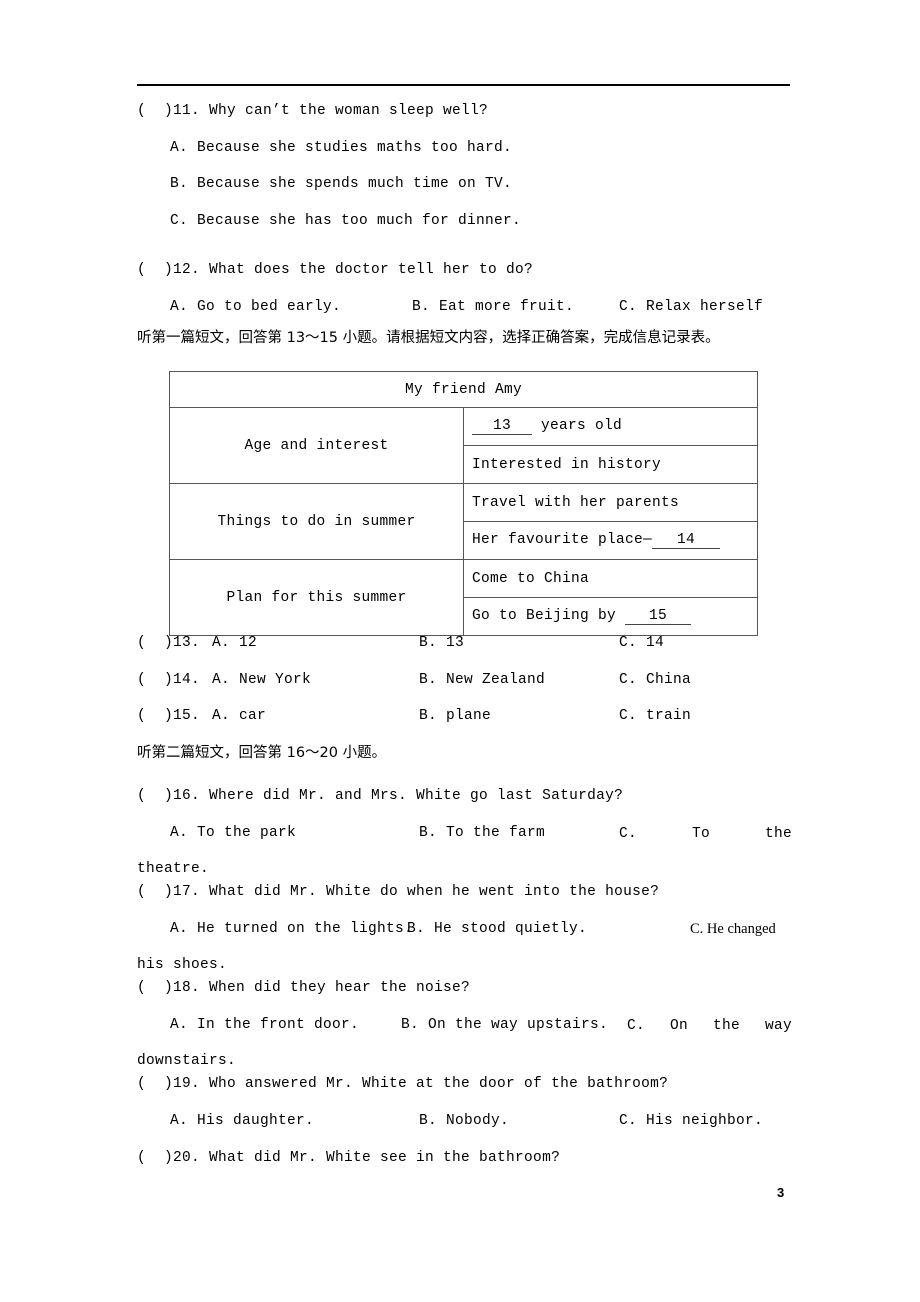  I want to click on question-row: ( )13. A. 12 B. 13 C. 14, so click(464, 654).